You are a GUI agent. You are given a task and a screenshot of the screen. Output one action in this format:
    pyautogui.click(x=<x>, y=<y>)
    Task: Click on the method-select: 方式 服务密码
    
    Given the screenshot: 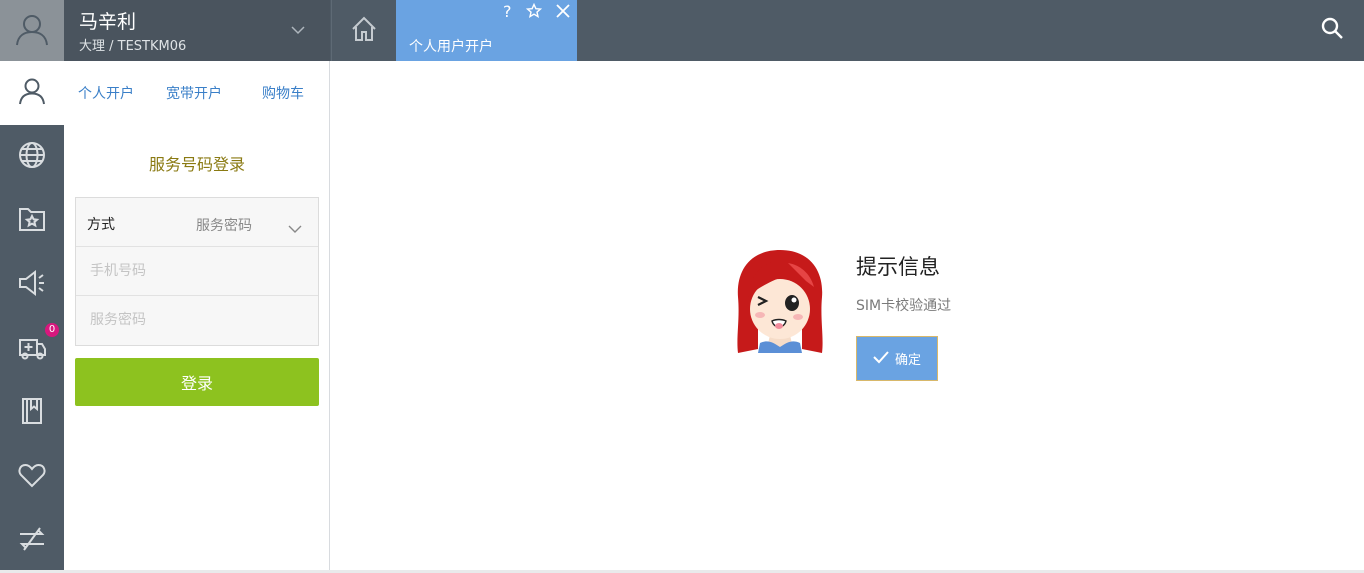 What is the action you would take?
    pyautogui.click(x=197, y=222)
    